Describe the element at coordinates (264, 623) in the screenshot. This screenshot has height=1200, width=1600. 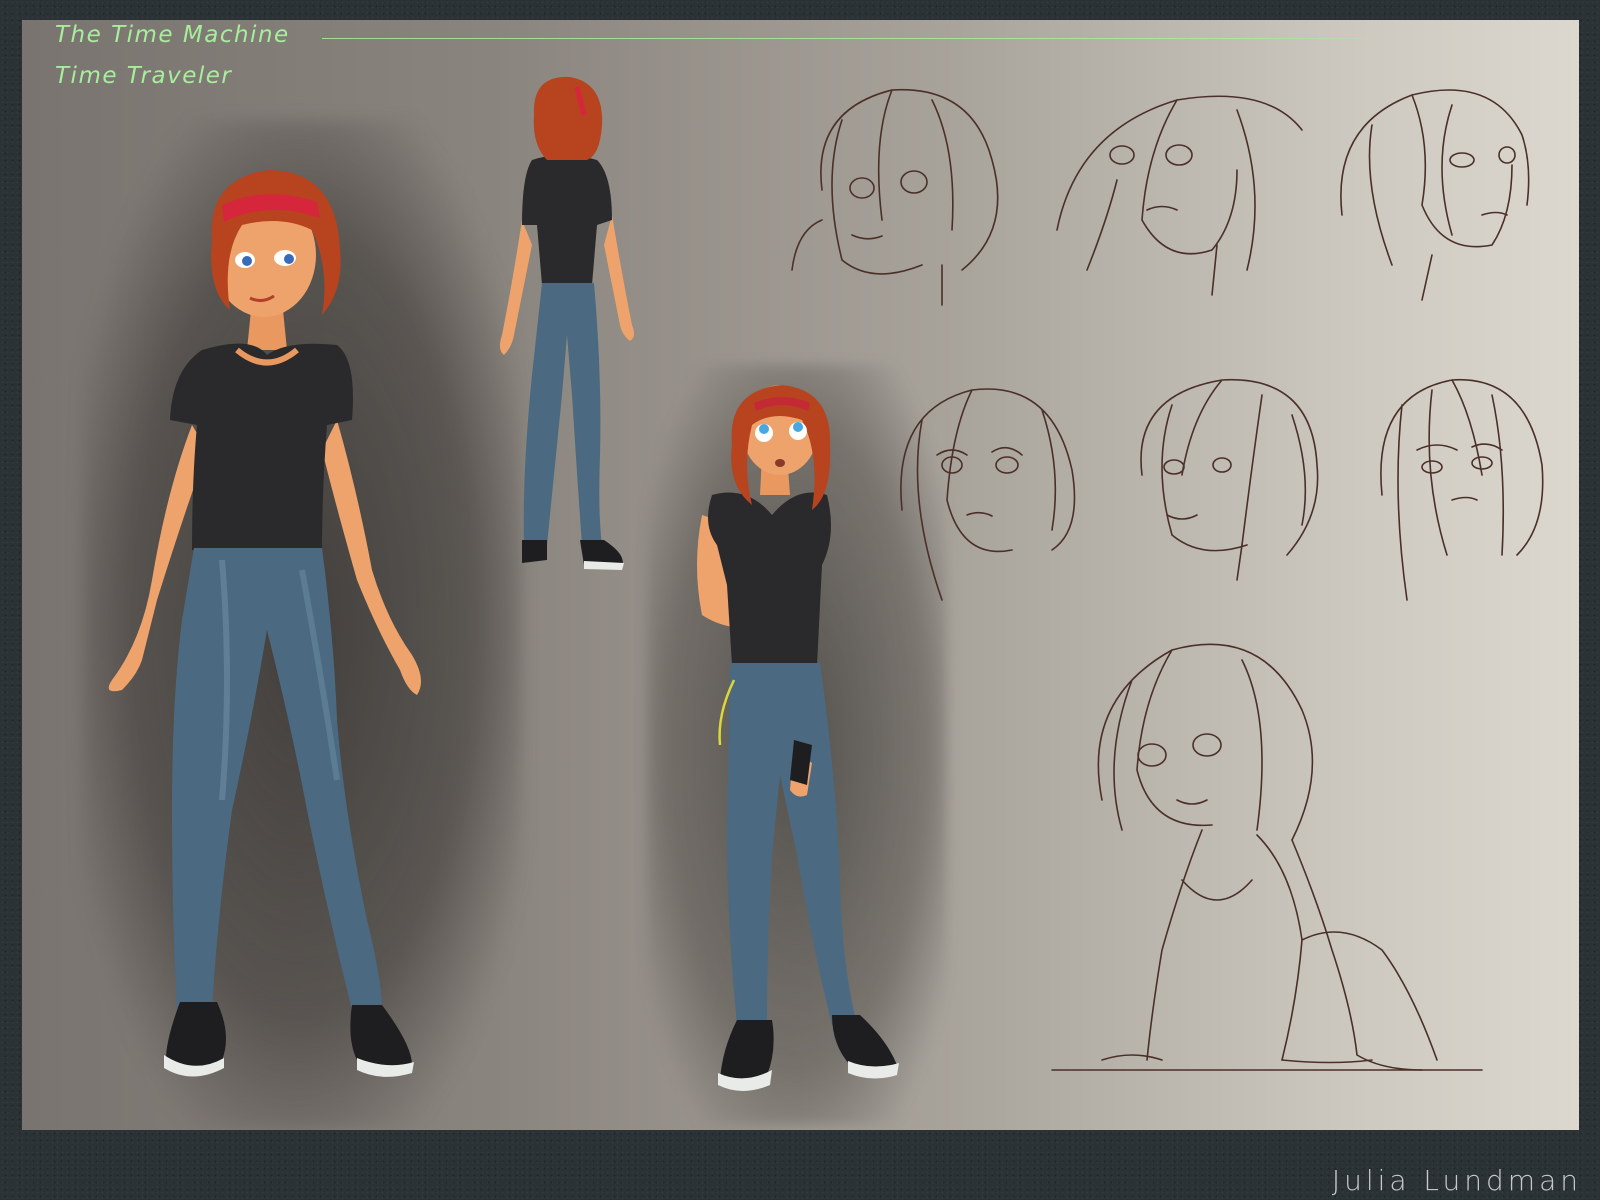
I see `figure-front-view` at that location.